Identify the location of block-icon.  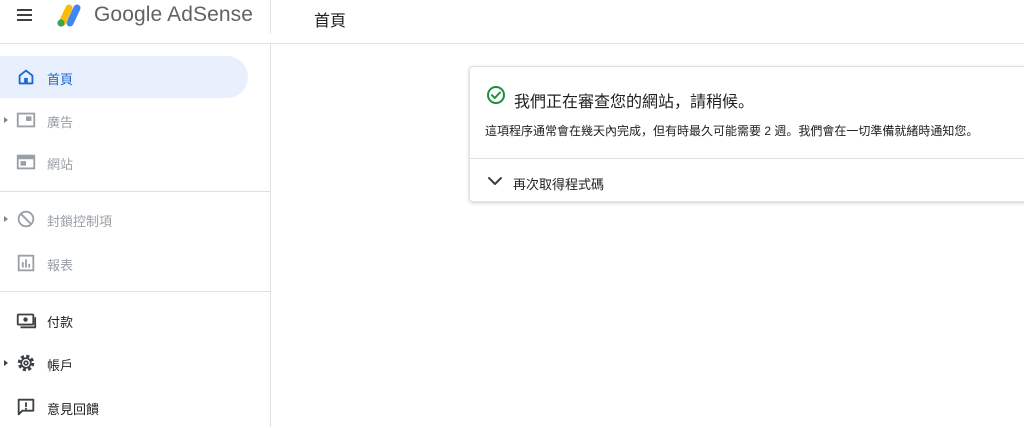
(26, 219).